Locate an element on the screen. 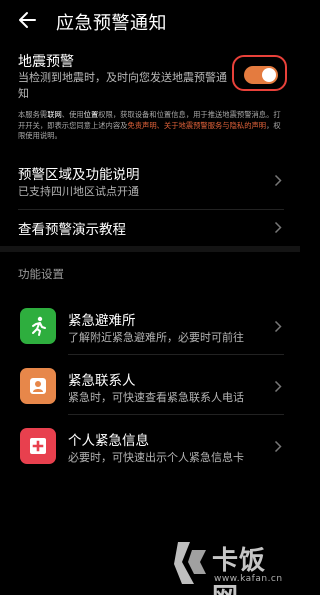 The height and width of the screenshot is (595, 320). kafan-logo-icon is located at coordinates (190, 563).